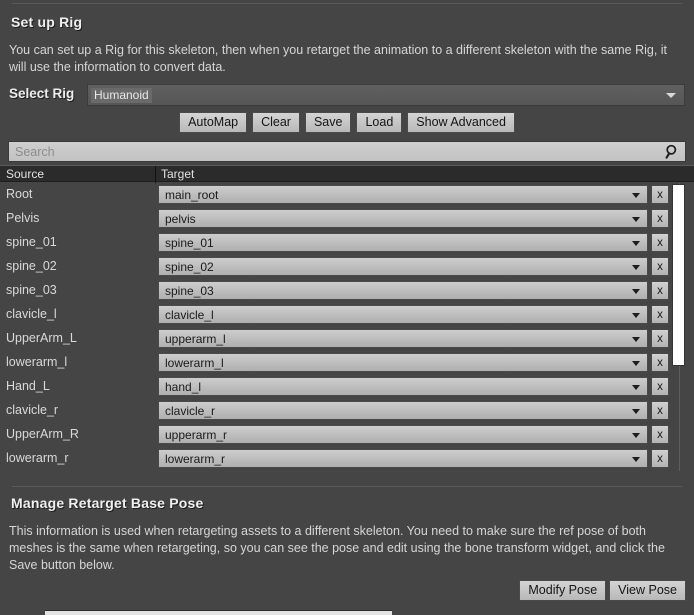 The height and width of the screenshot is (615, 694). Describe the element at coordinates (25, 174) in the screenshot. I see `column-header-source: Source` at that location.